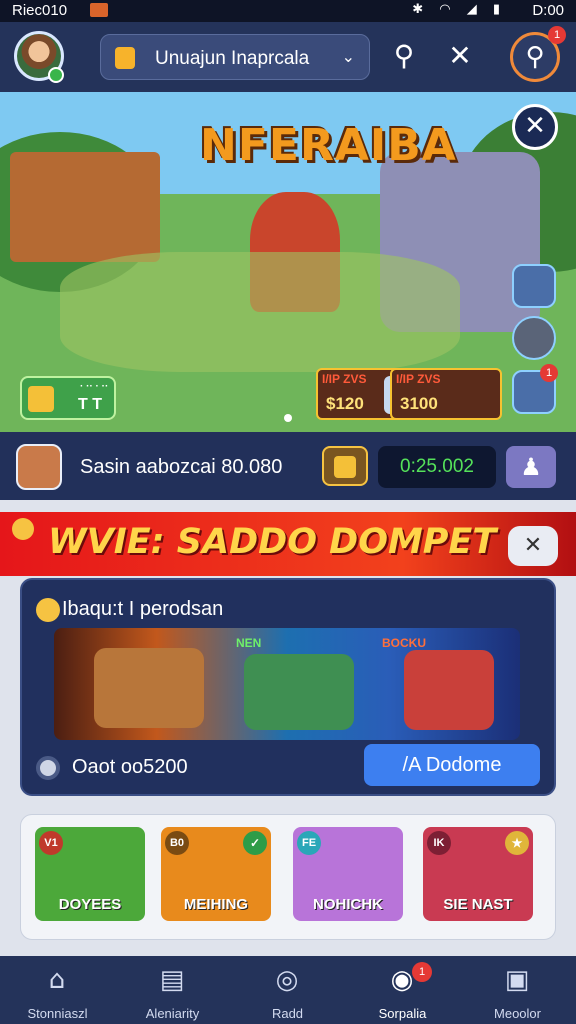 This screenshot has height=1024, width=576. I want to click on chevron-down-icon: ⌄, so click(348, 57).